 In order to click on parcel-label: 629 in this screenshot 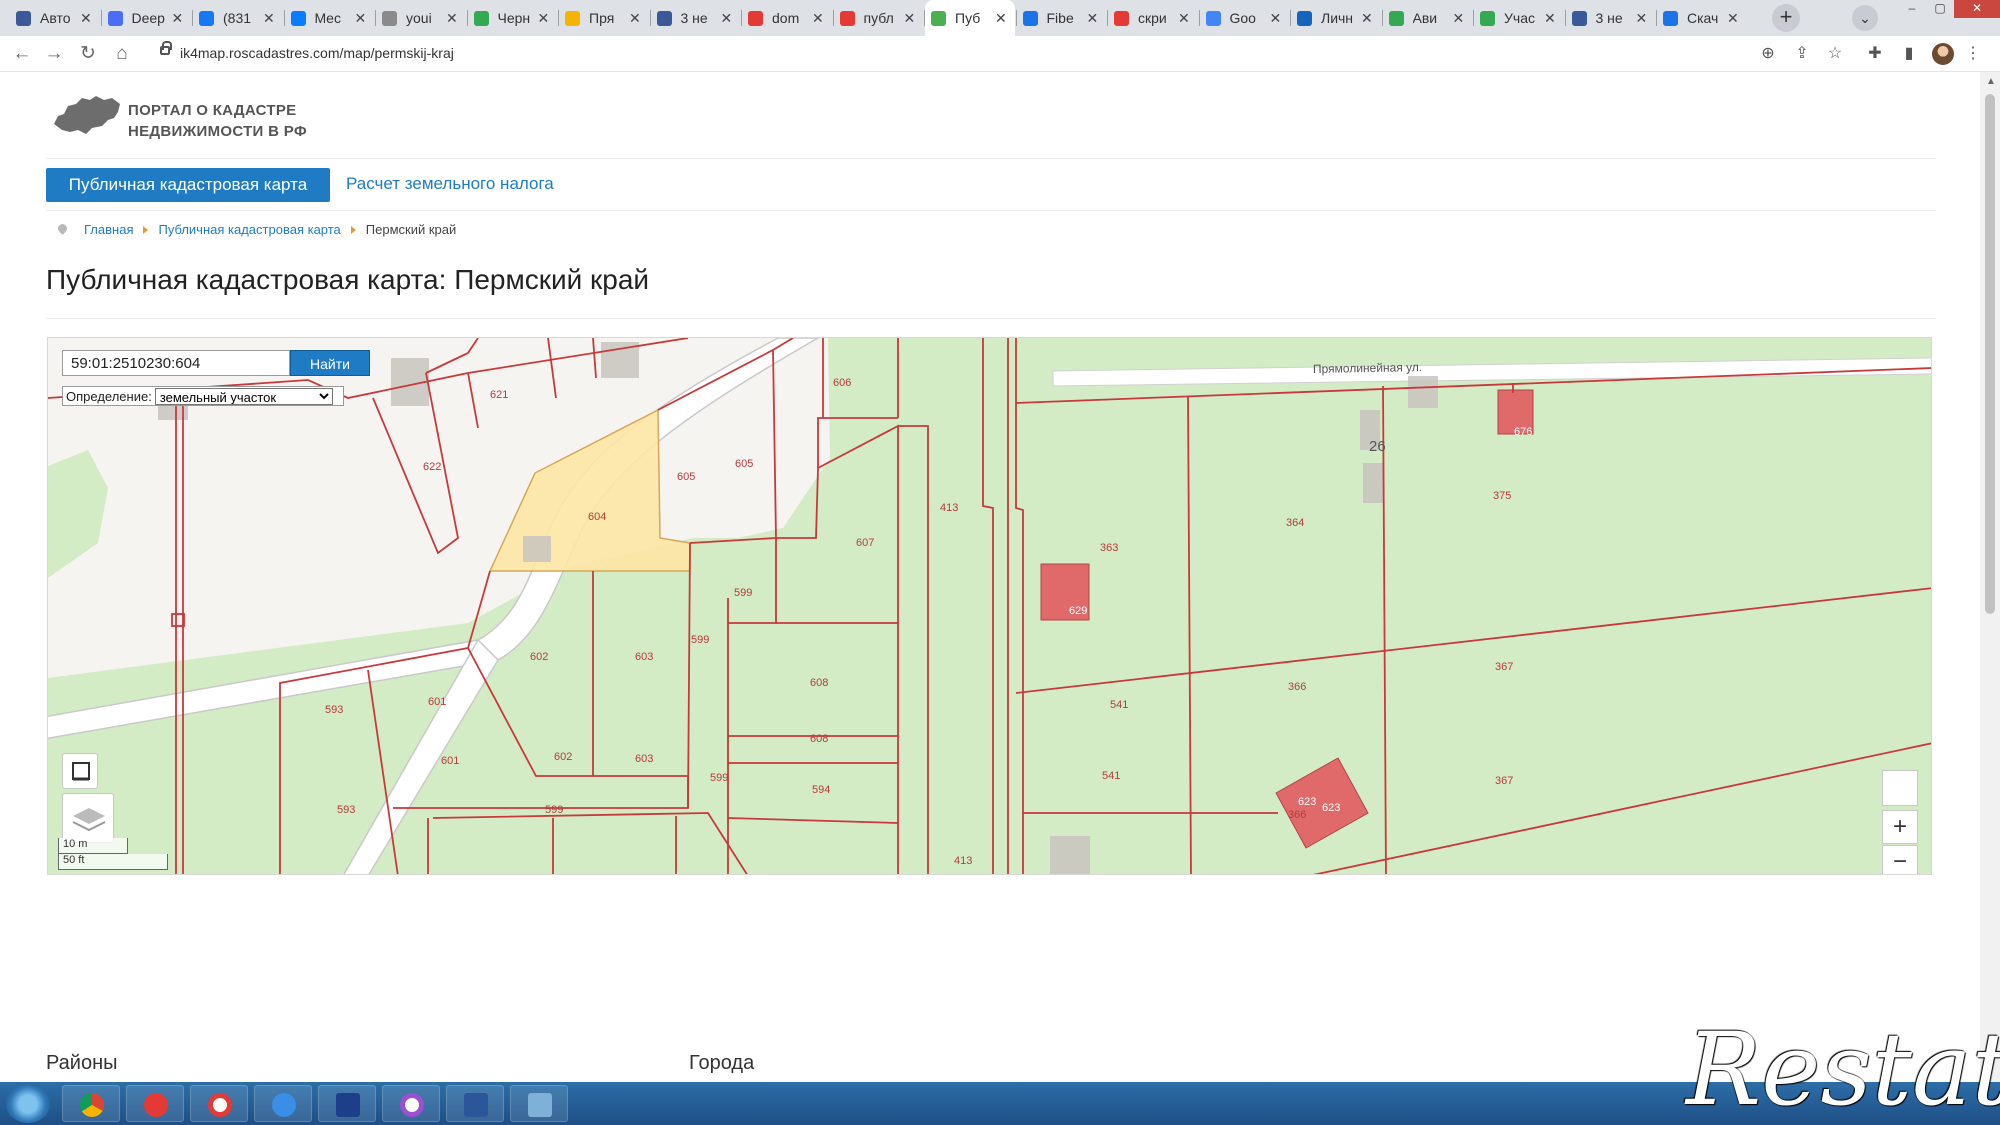, I will do `click(1078, 611)`.